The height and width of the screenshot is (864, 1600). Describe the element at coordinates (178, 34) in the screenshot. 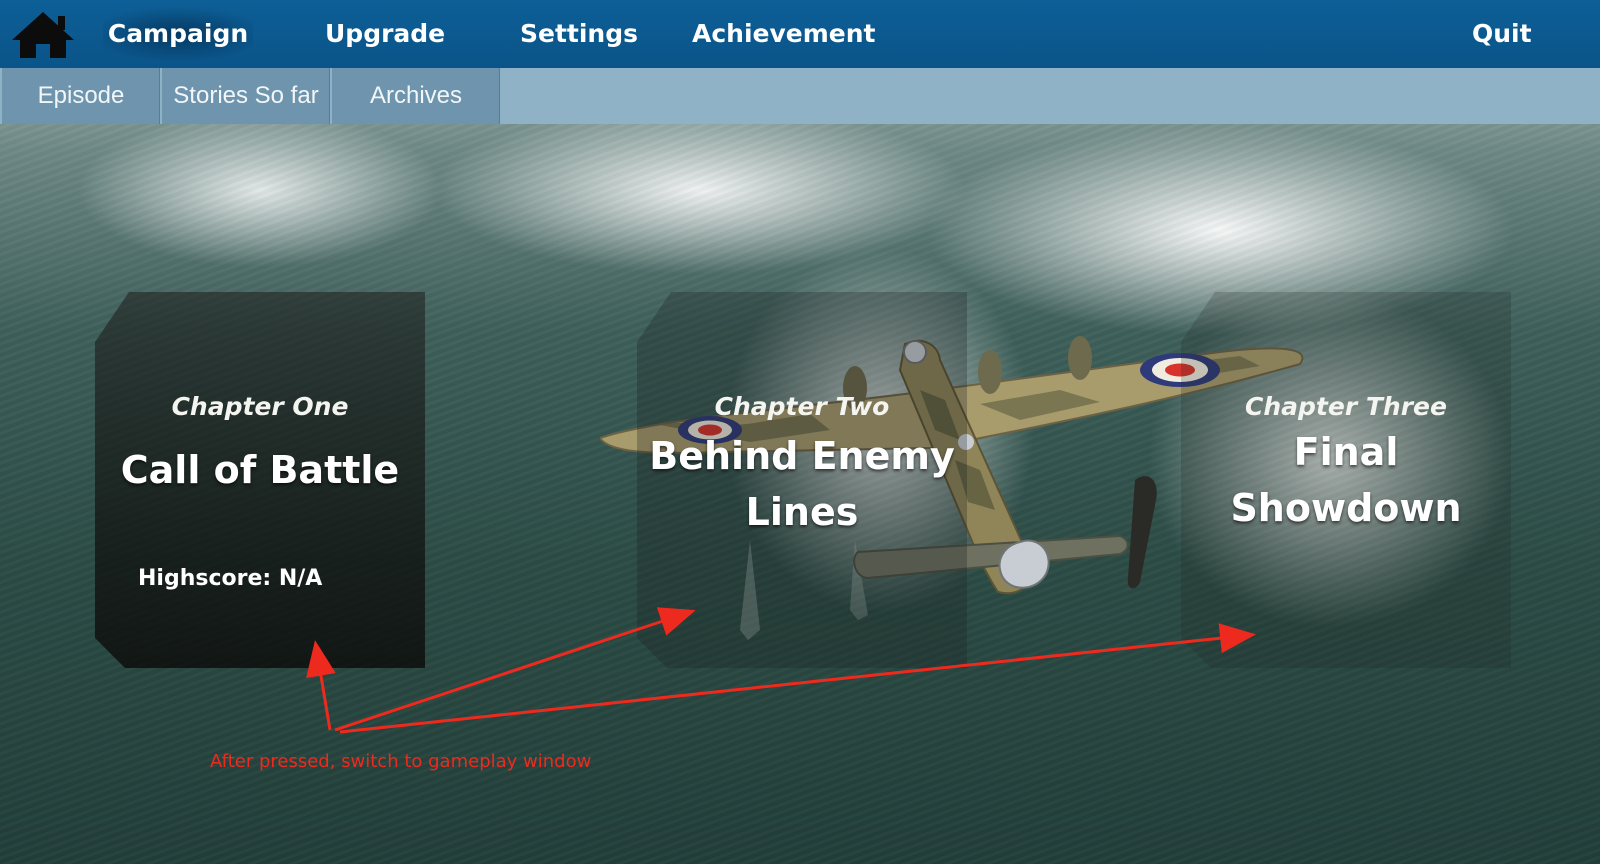

I see `nav-campaign: Campaign` at that location.